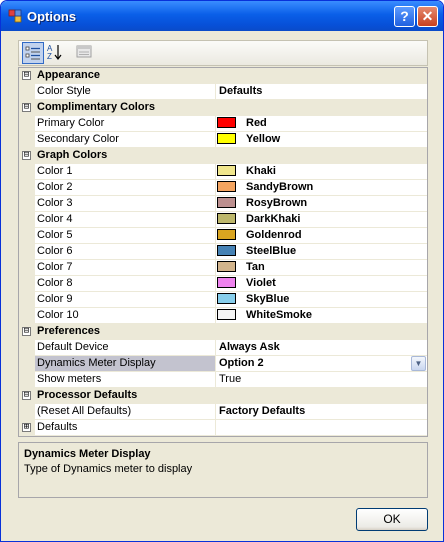  Describe the element at coordinates (55, 267) in the screenshot. I see `property-name: Color 7` at that location.